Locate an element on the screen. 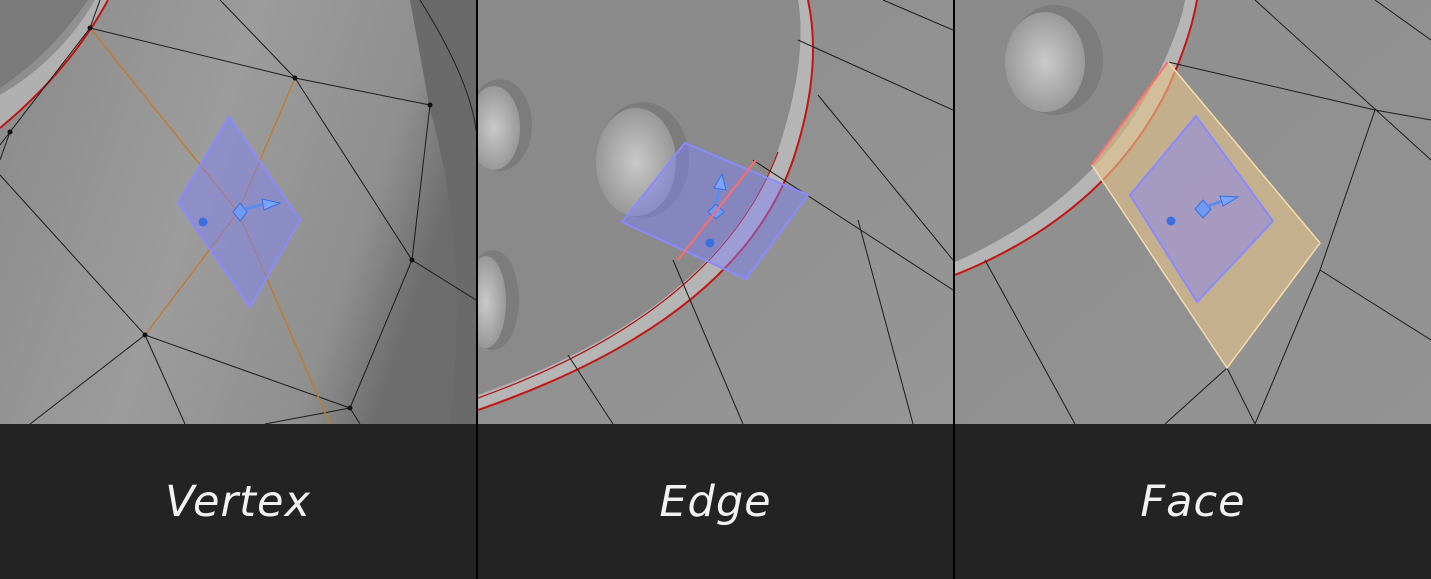 This screenshot has height=579, width=1431. mode-caption: Vertex is located at coordinates (238, 501).